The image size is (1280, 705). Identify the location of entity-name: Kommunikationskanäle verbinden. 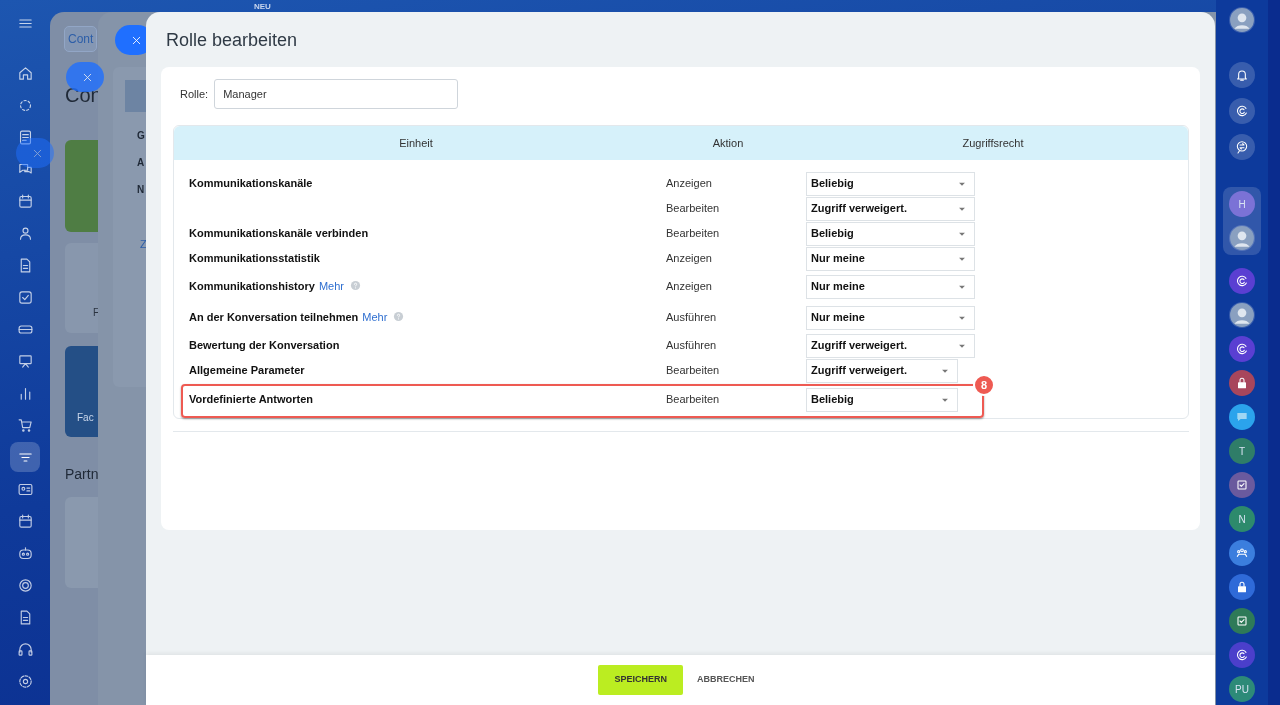
(278, 233).